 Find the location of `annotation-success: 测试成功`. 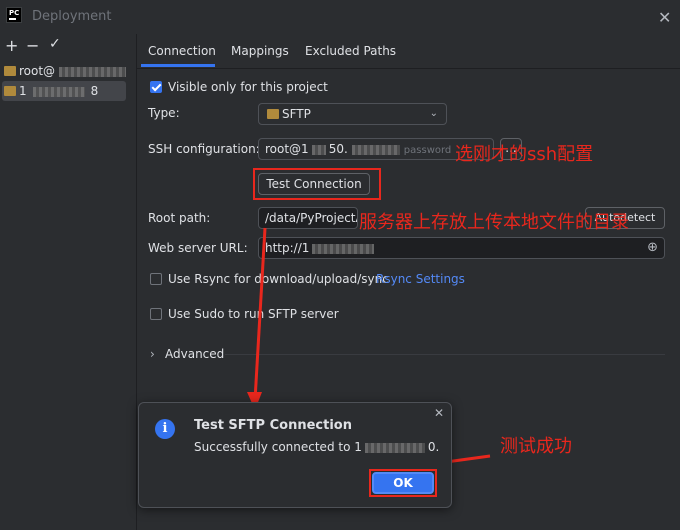

annotation-success: 测试成功 is located at coordinates (536, 446).